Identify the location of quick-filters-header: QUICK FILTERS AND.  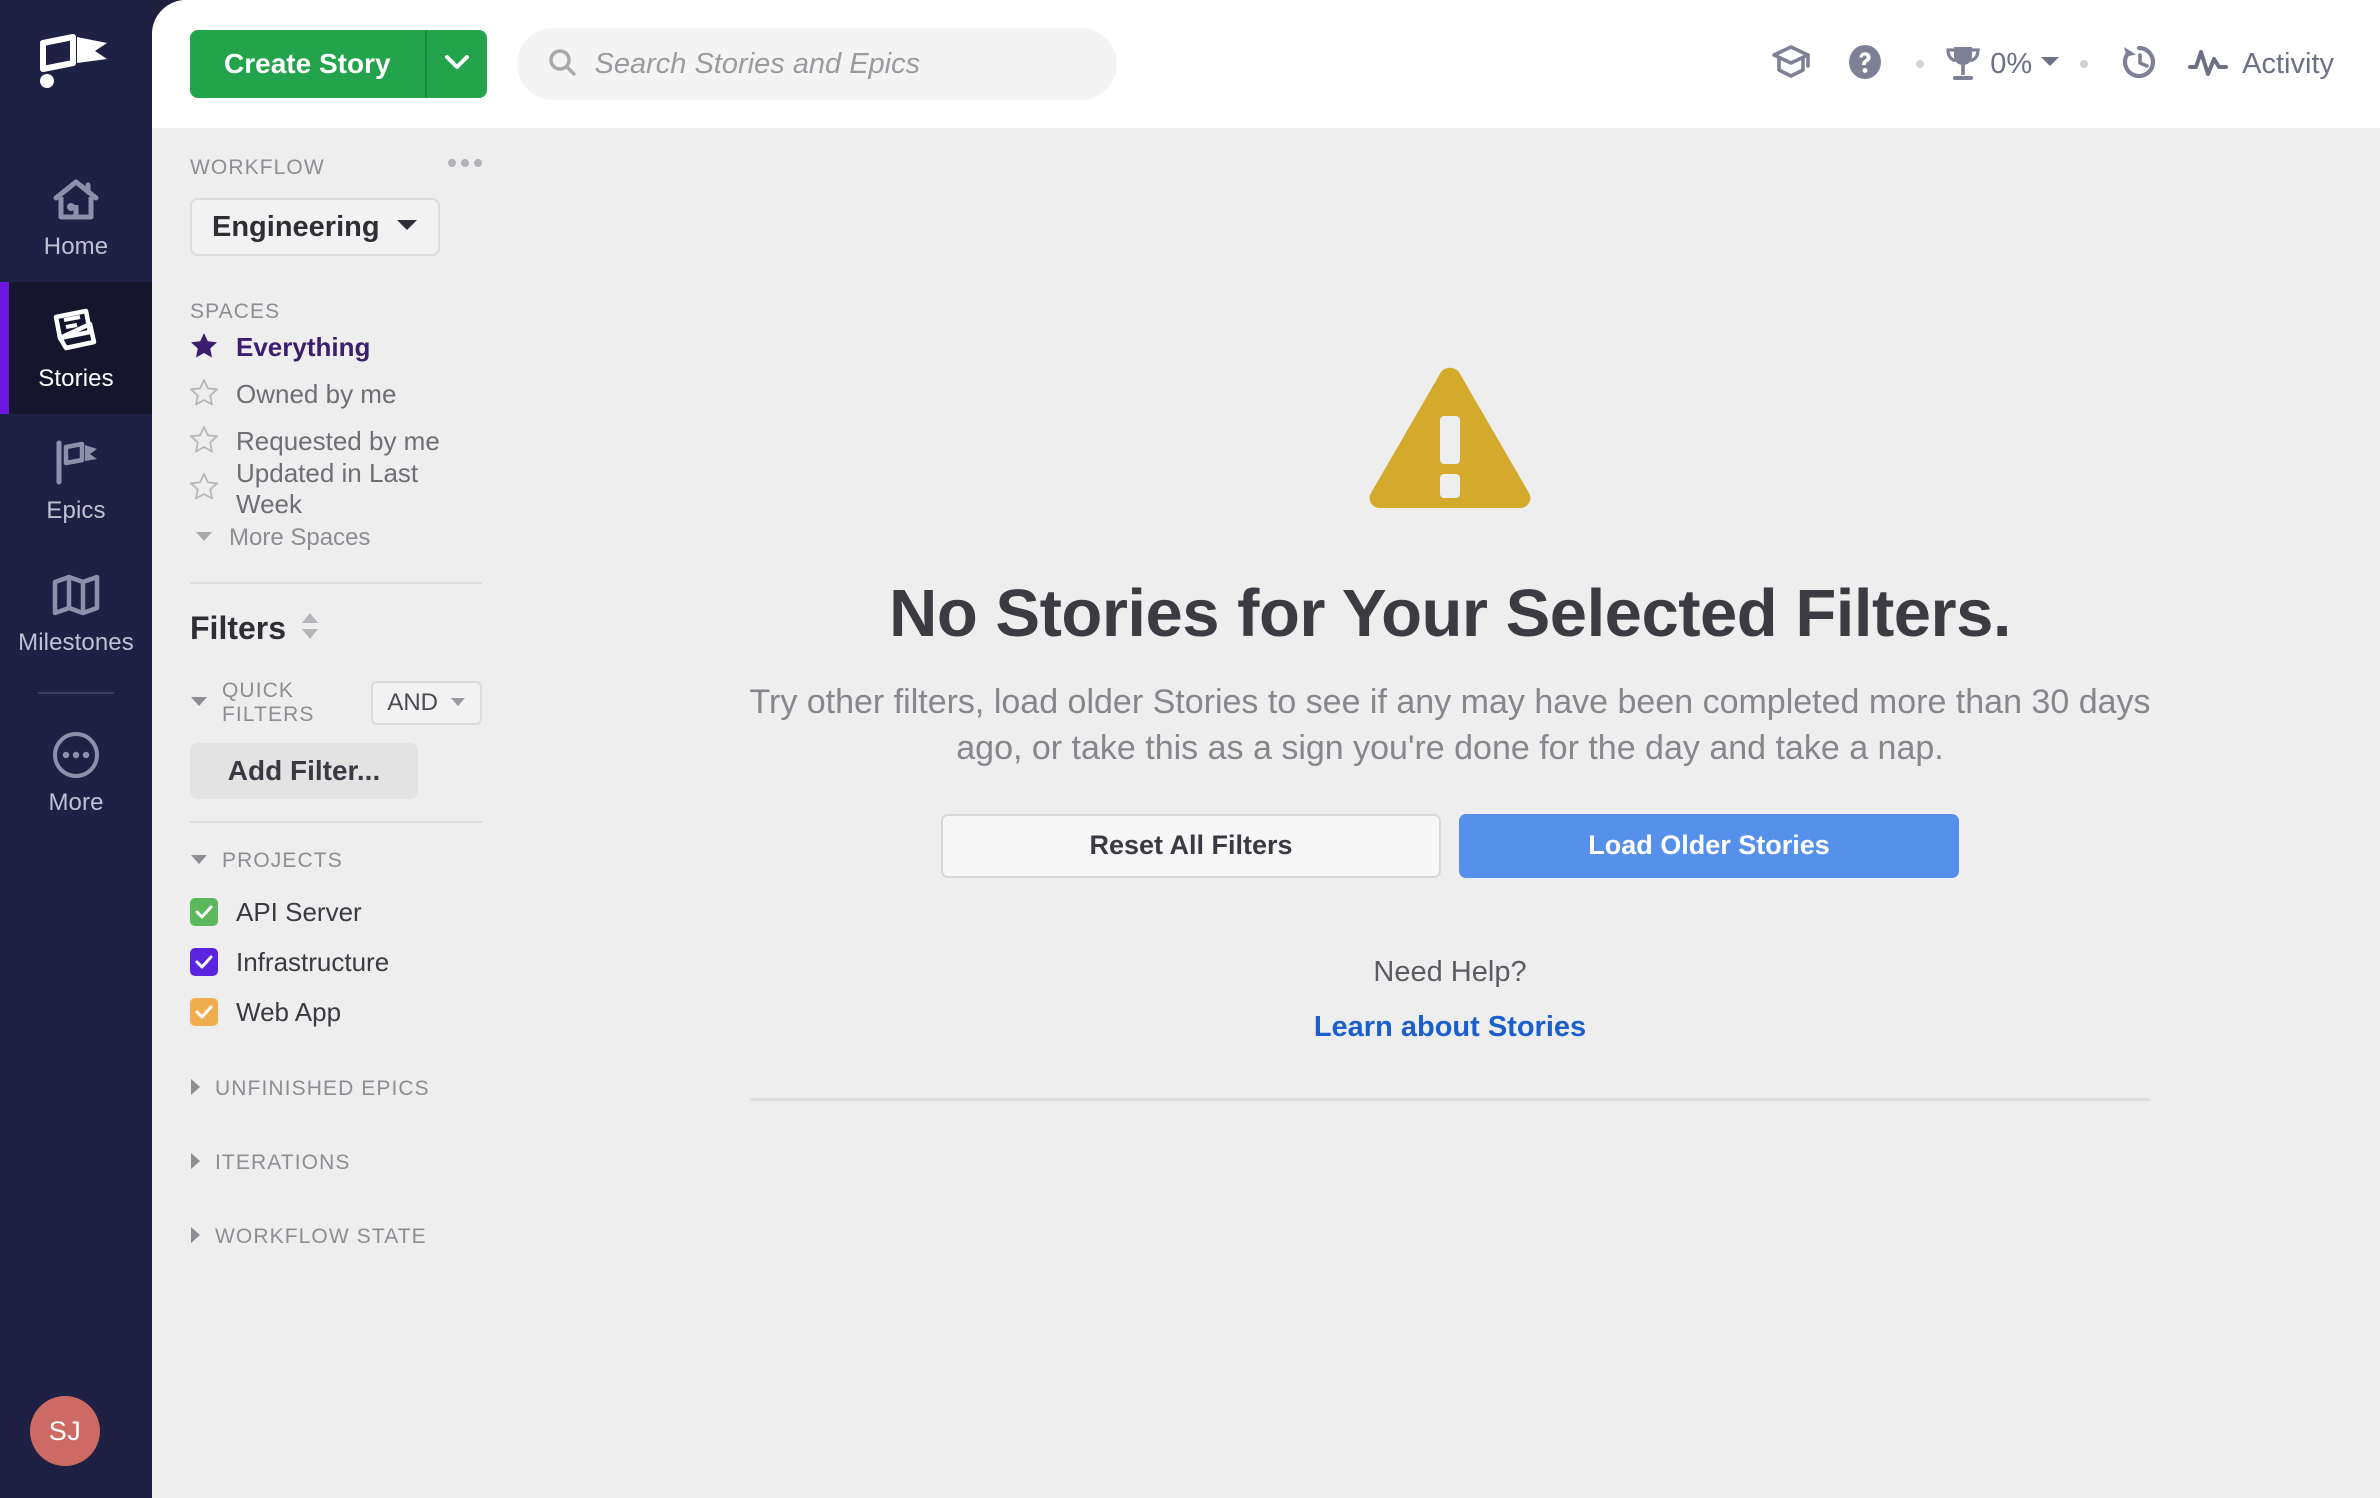
(336, 703).